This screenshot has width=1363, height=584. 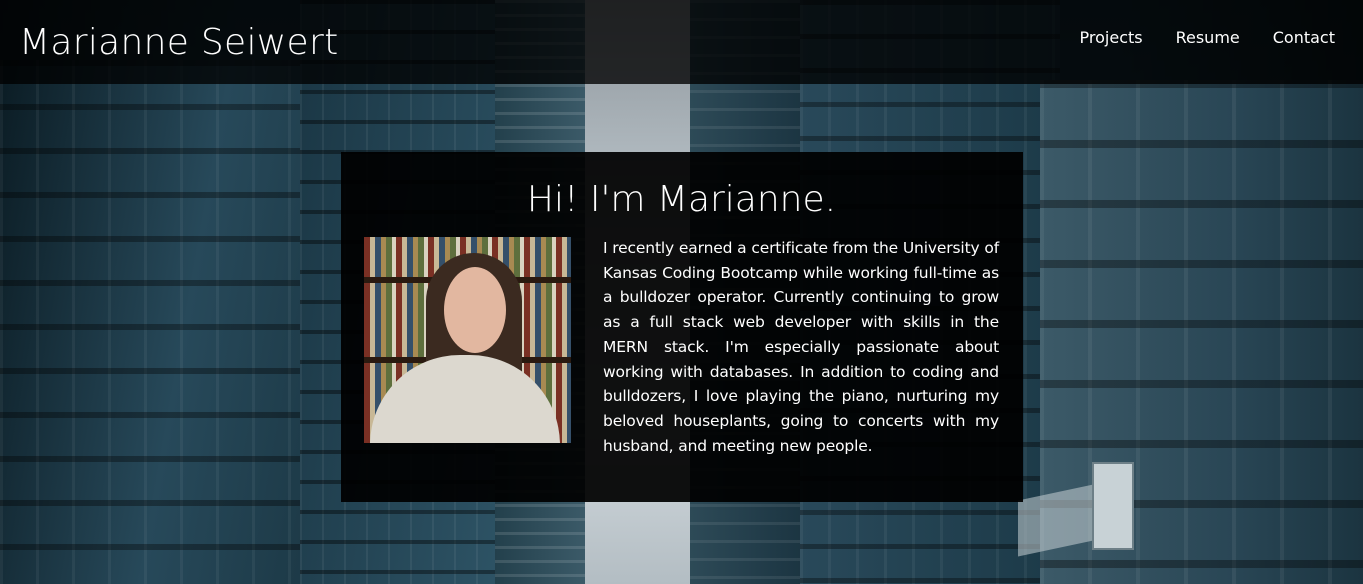 I want to click on nav-link-contact: Contact, so click(x=1304, y=37).